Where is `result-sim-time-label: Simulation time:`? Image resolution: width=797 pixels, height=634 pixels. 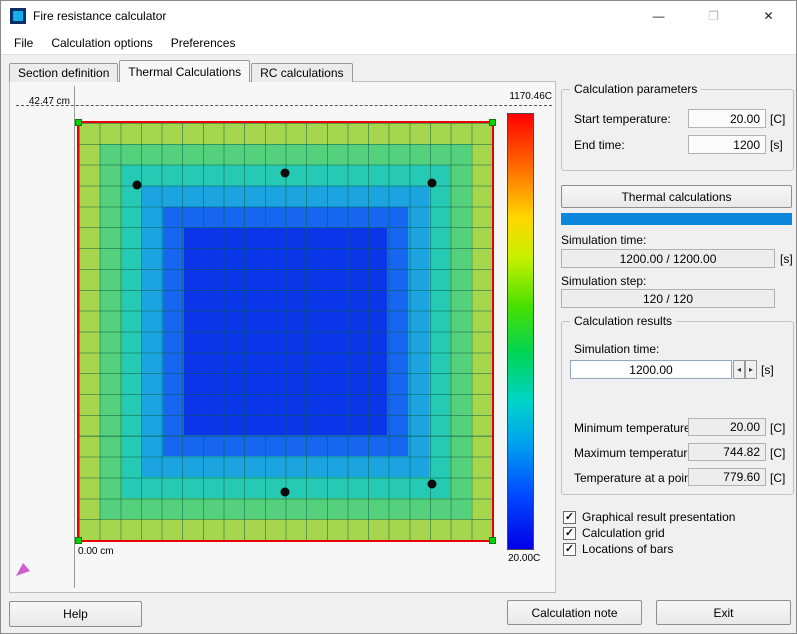 result-sim-time-label: Simulation time: is located at coordinates (617, 349).